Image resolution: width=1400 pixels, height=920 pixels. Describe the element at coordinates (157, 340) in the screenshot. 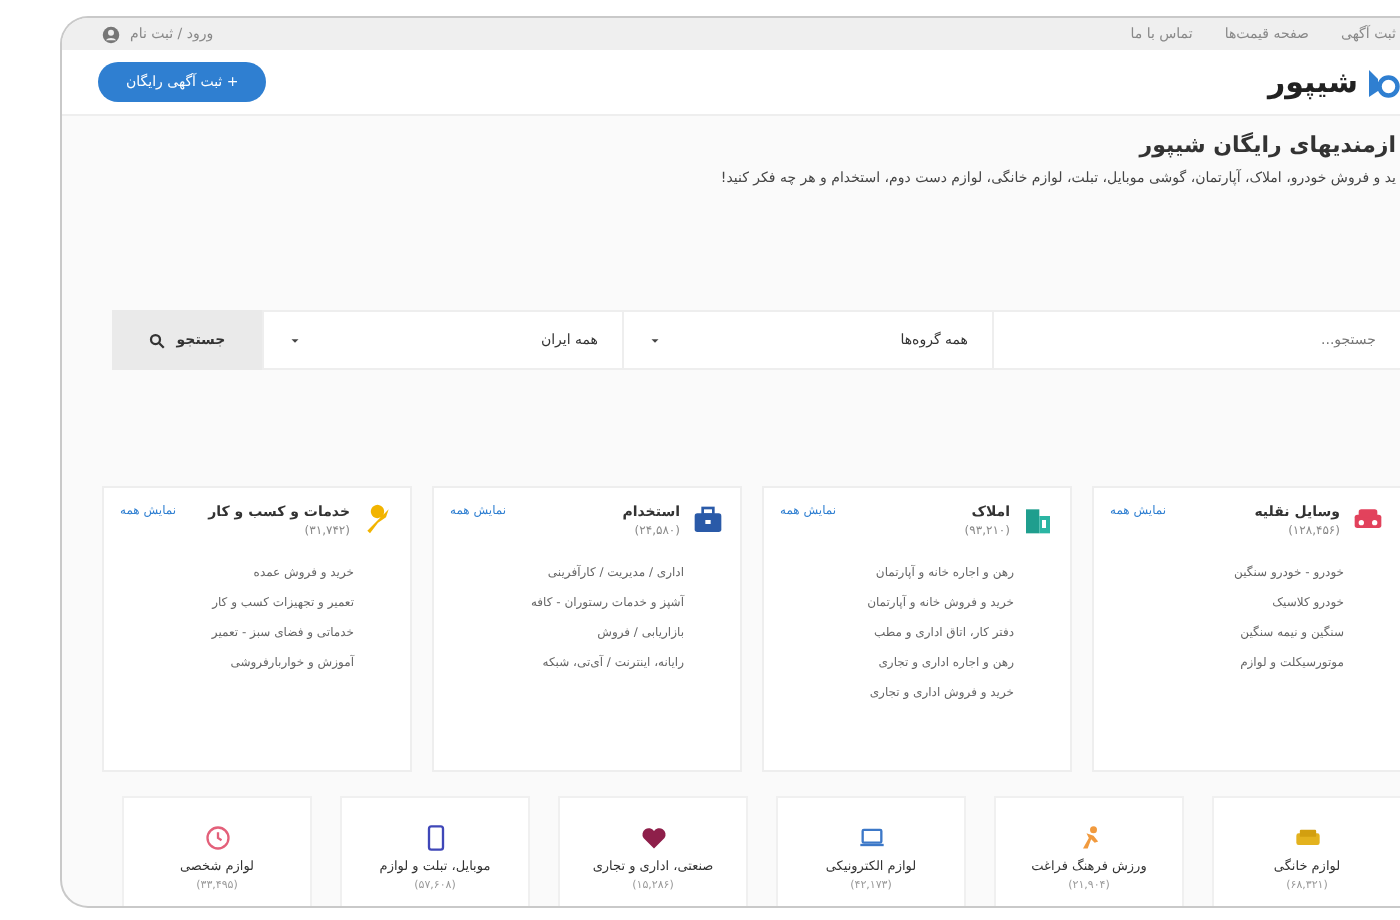

I see `search-icon` at that location.